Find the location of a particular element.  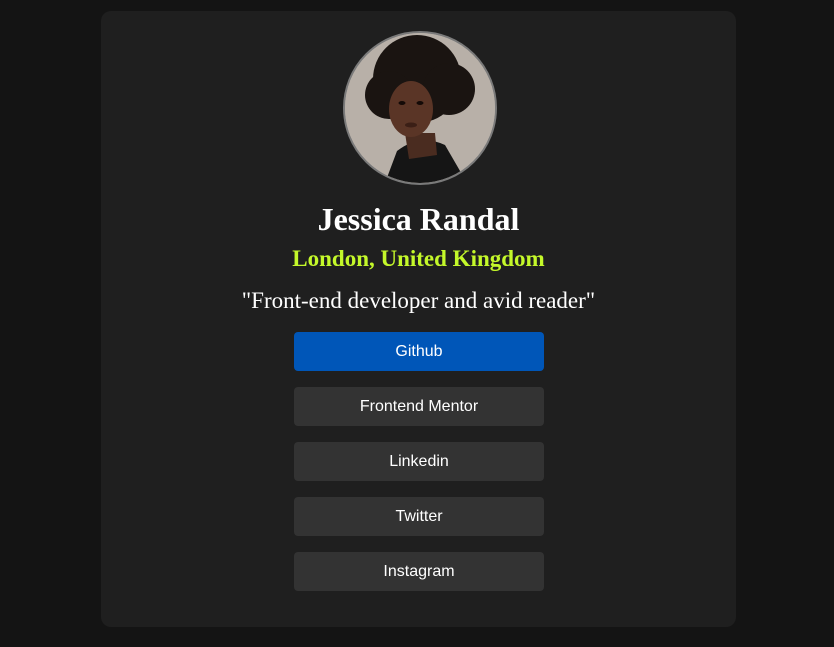

github-link-button: Github is located at coordinates (419, 351).